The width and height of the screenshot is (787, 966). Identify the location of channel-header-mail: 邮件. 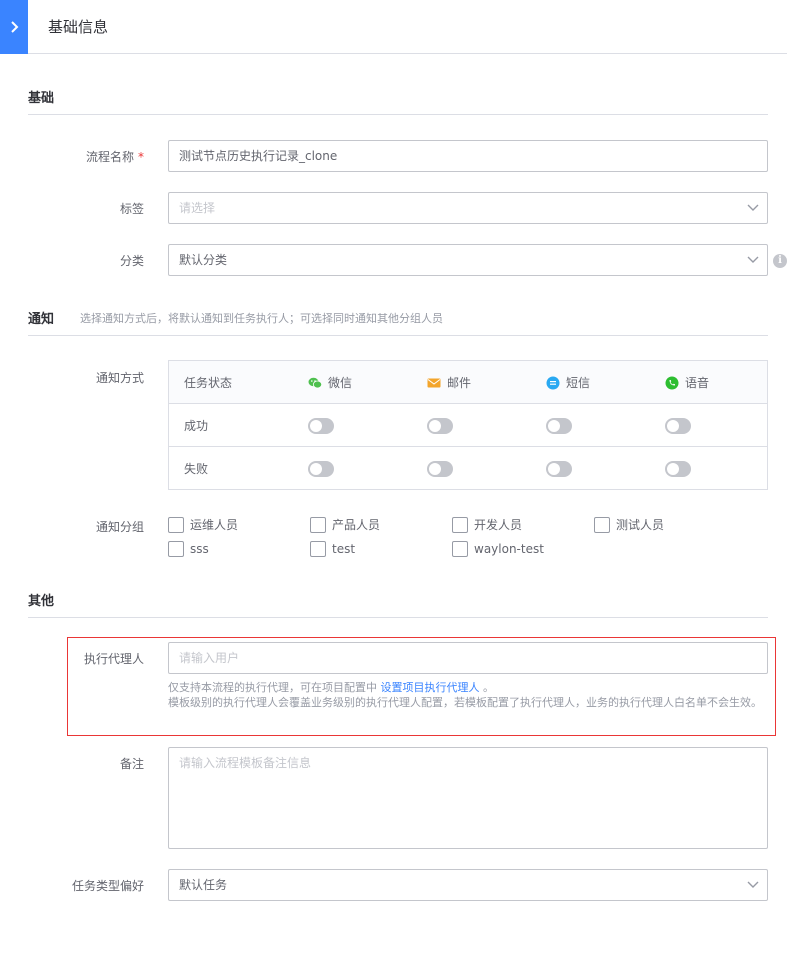
(449, 382).